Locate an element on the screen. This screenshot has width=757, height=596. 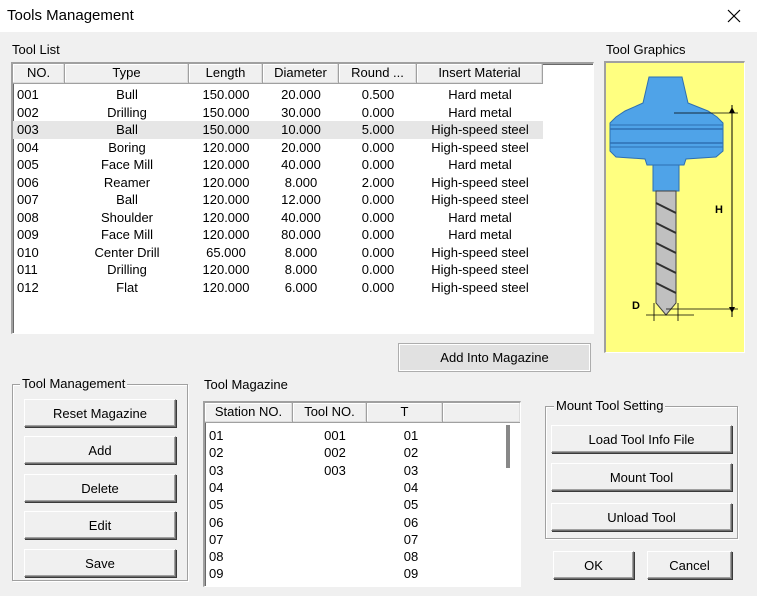
close-button is located at coordinates (734, 16).